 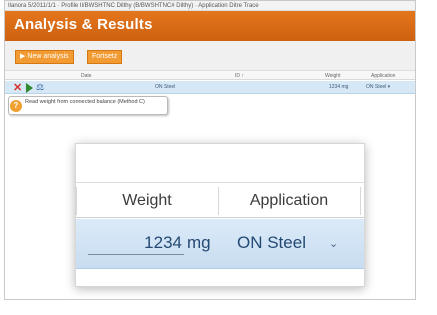 I want to click on zoomed-table-row: 1234 mg ON Steel ⌄, so click(x=220, y=244).